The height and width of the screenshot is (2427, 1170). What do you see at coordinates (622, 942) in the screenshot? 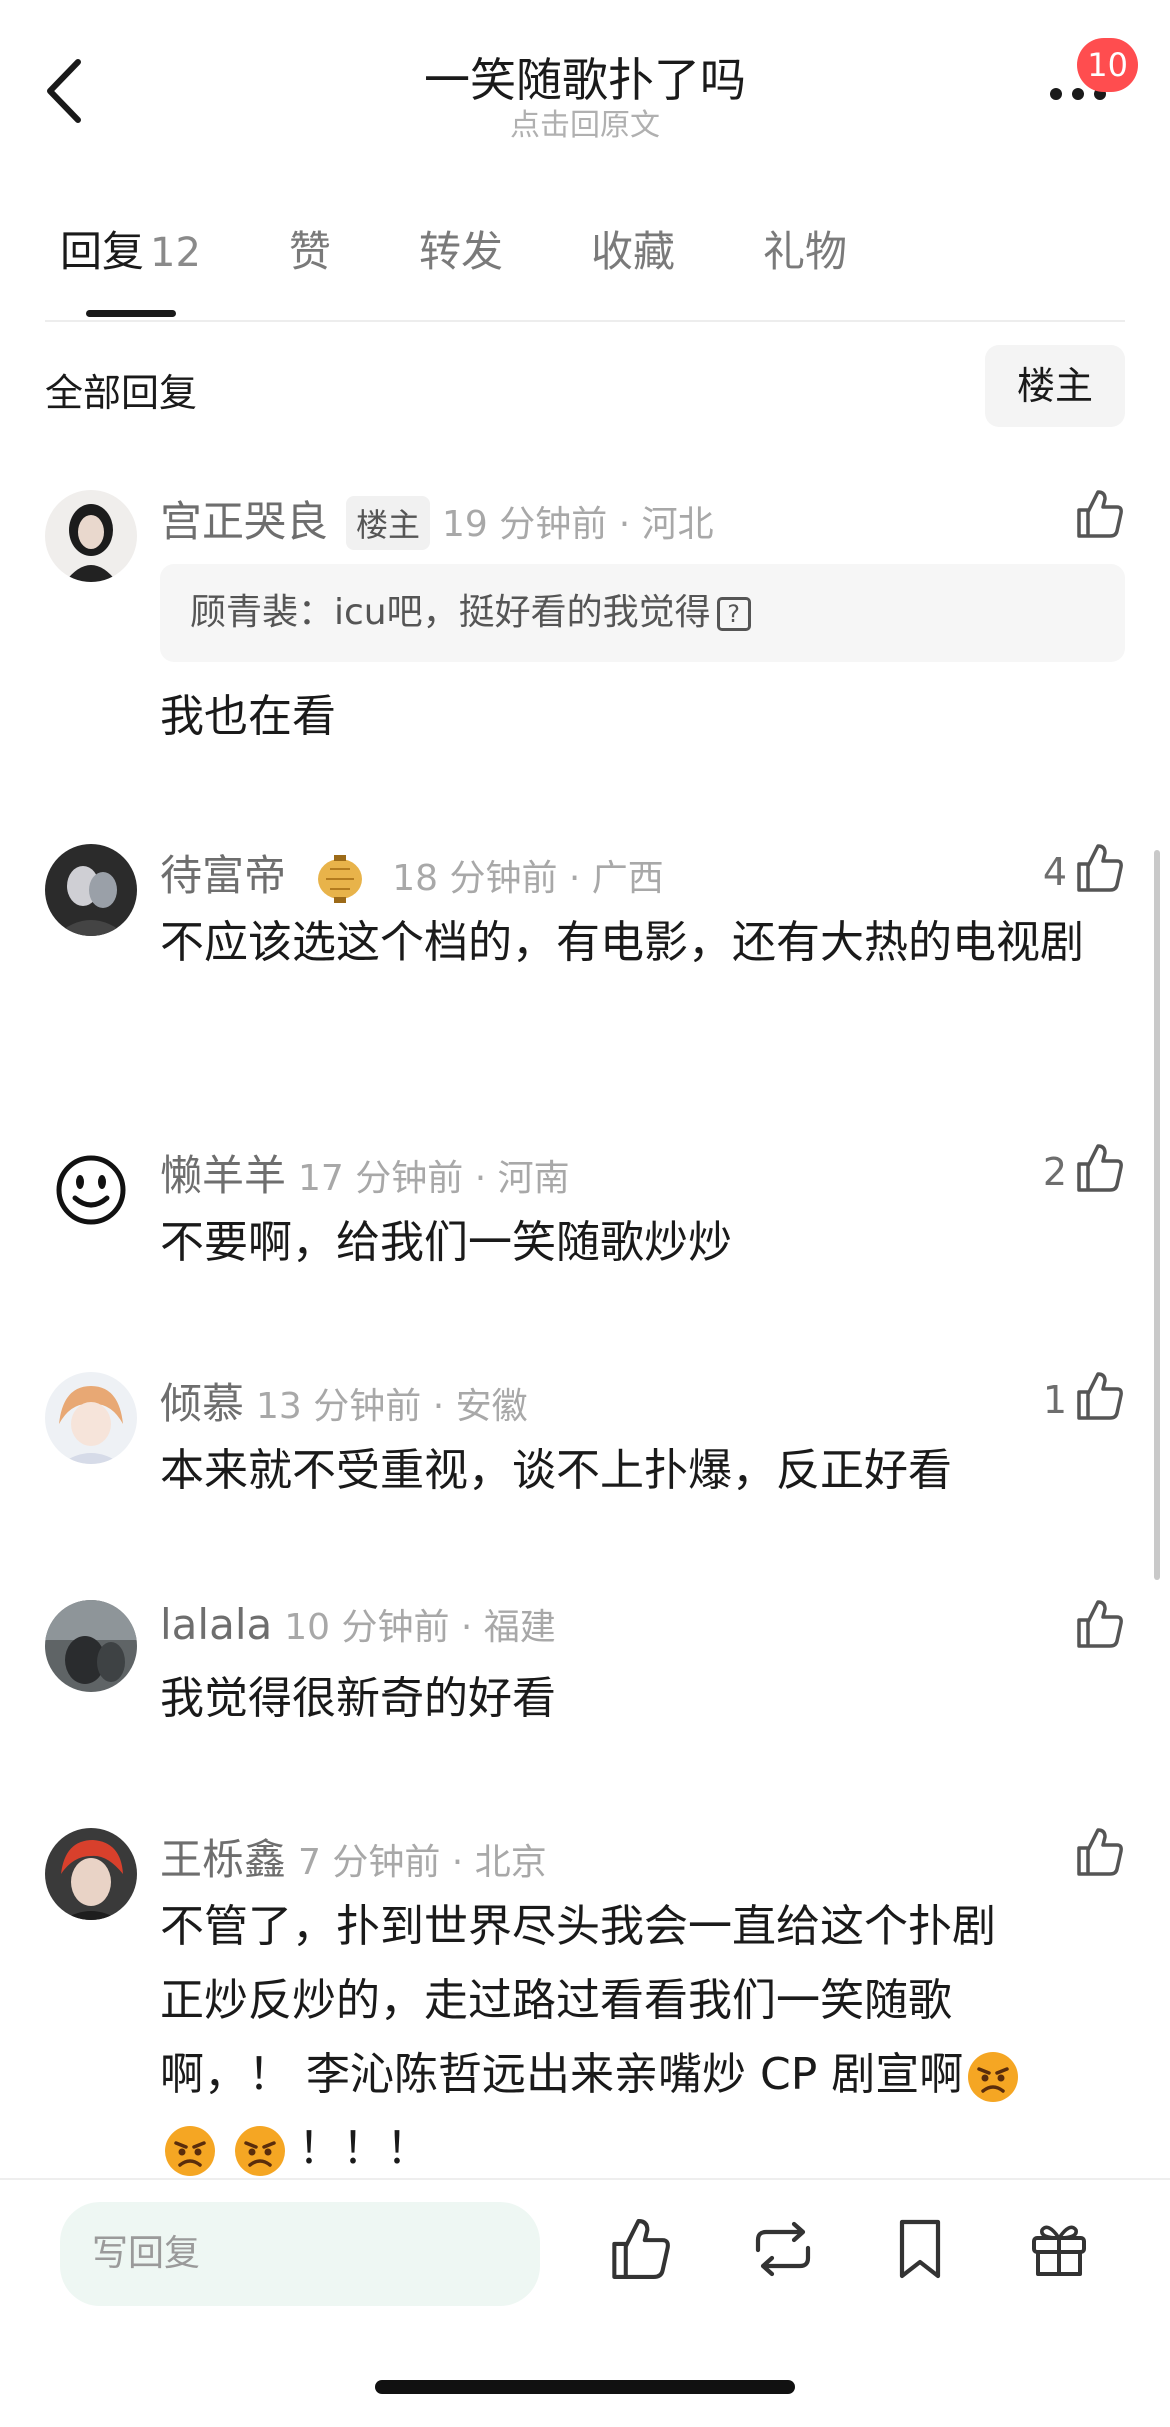
I see `comment-text: 不应该选这个档的，有电影，还有大热的电视剧` at bounding box center [622, 942].